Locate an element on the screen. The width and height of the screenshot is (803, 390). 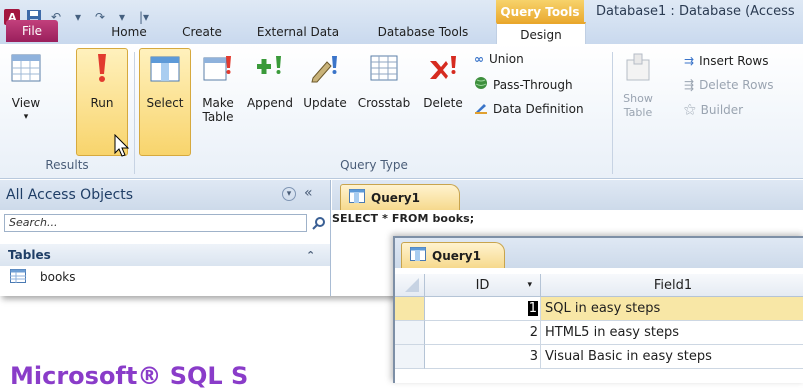
append-label: Append is located at coordinates (270, 103).